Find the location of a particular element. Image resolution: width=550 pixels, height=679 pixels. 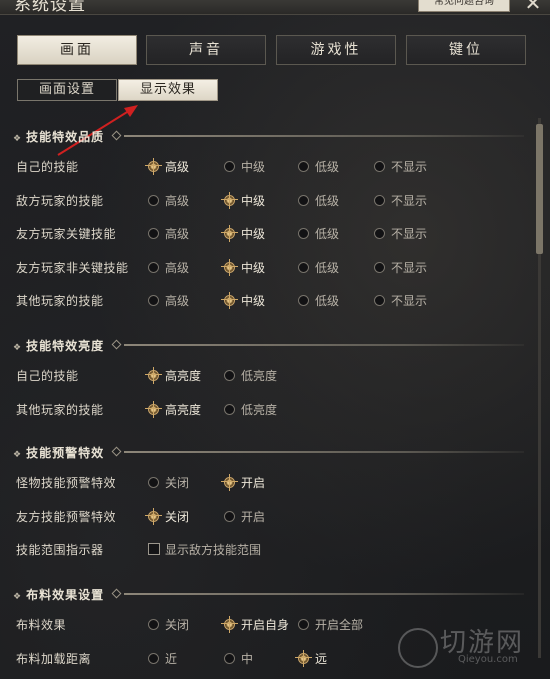

radio-option: 远 is located at coordinates (311, 658).